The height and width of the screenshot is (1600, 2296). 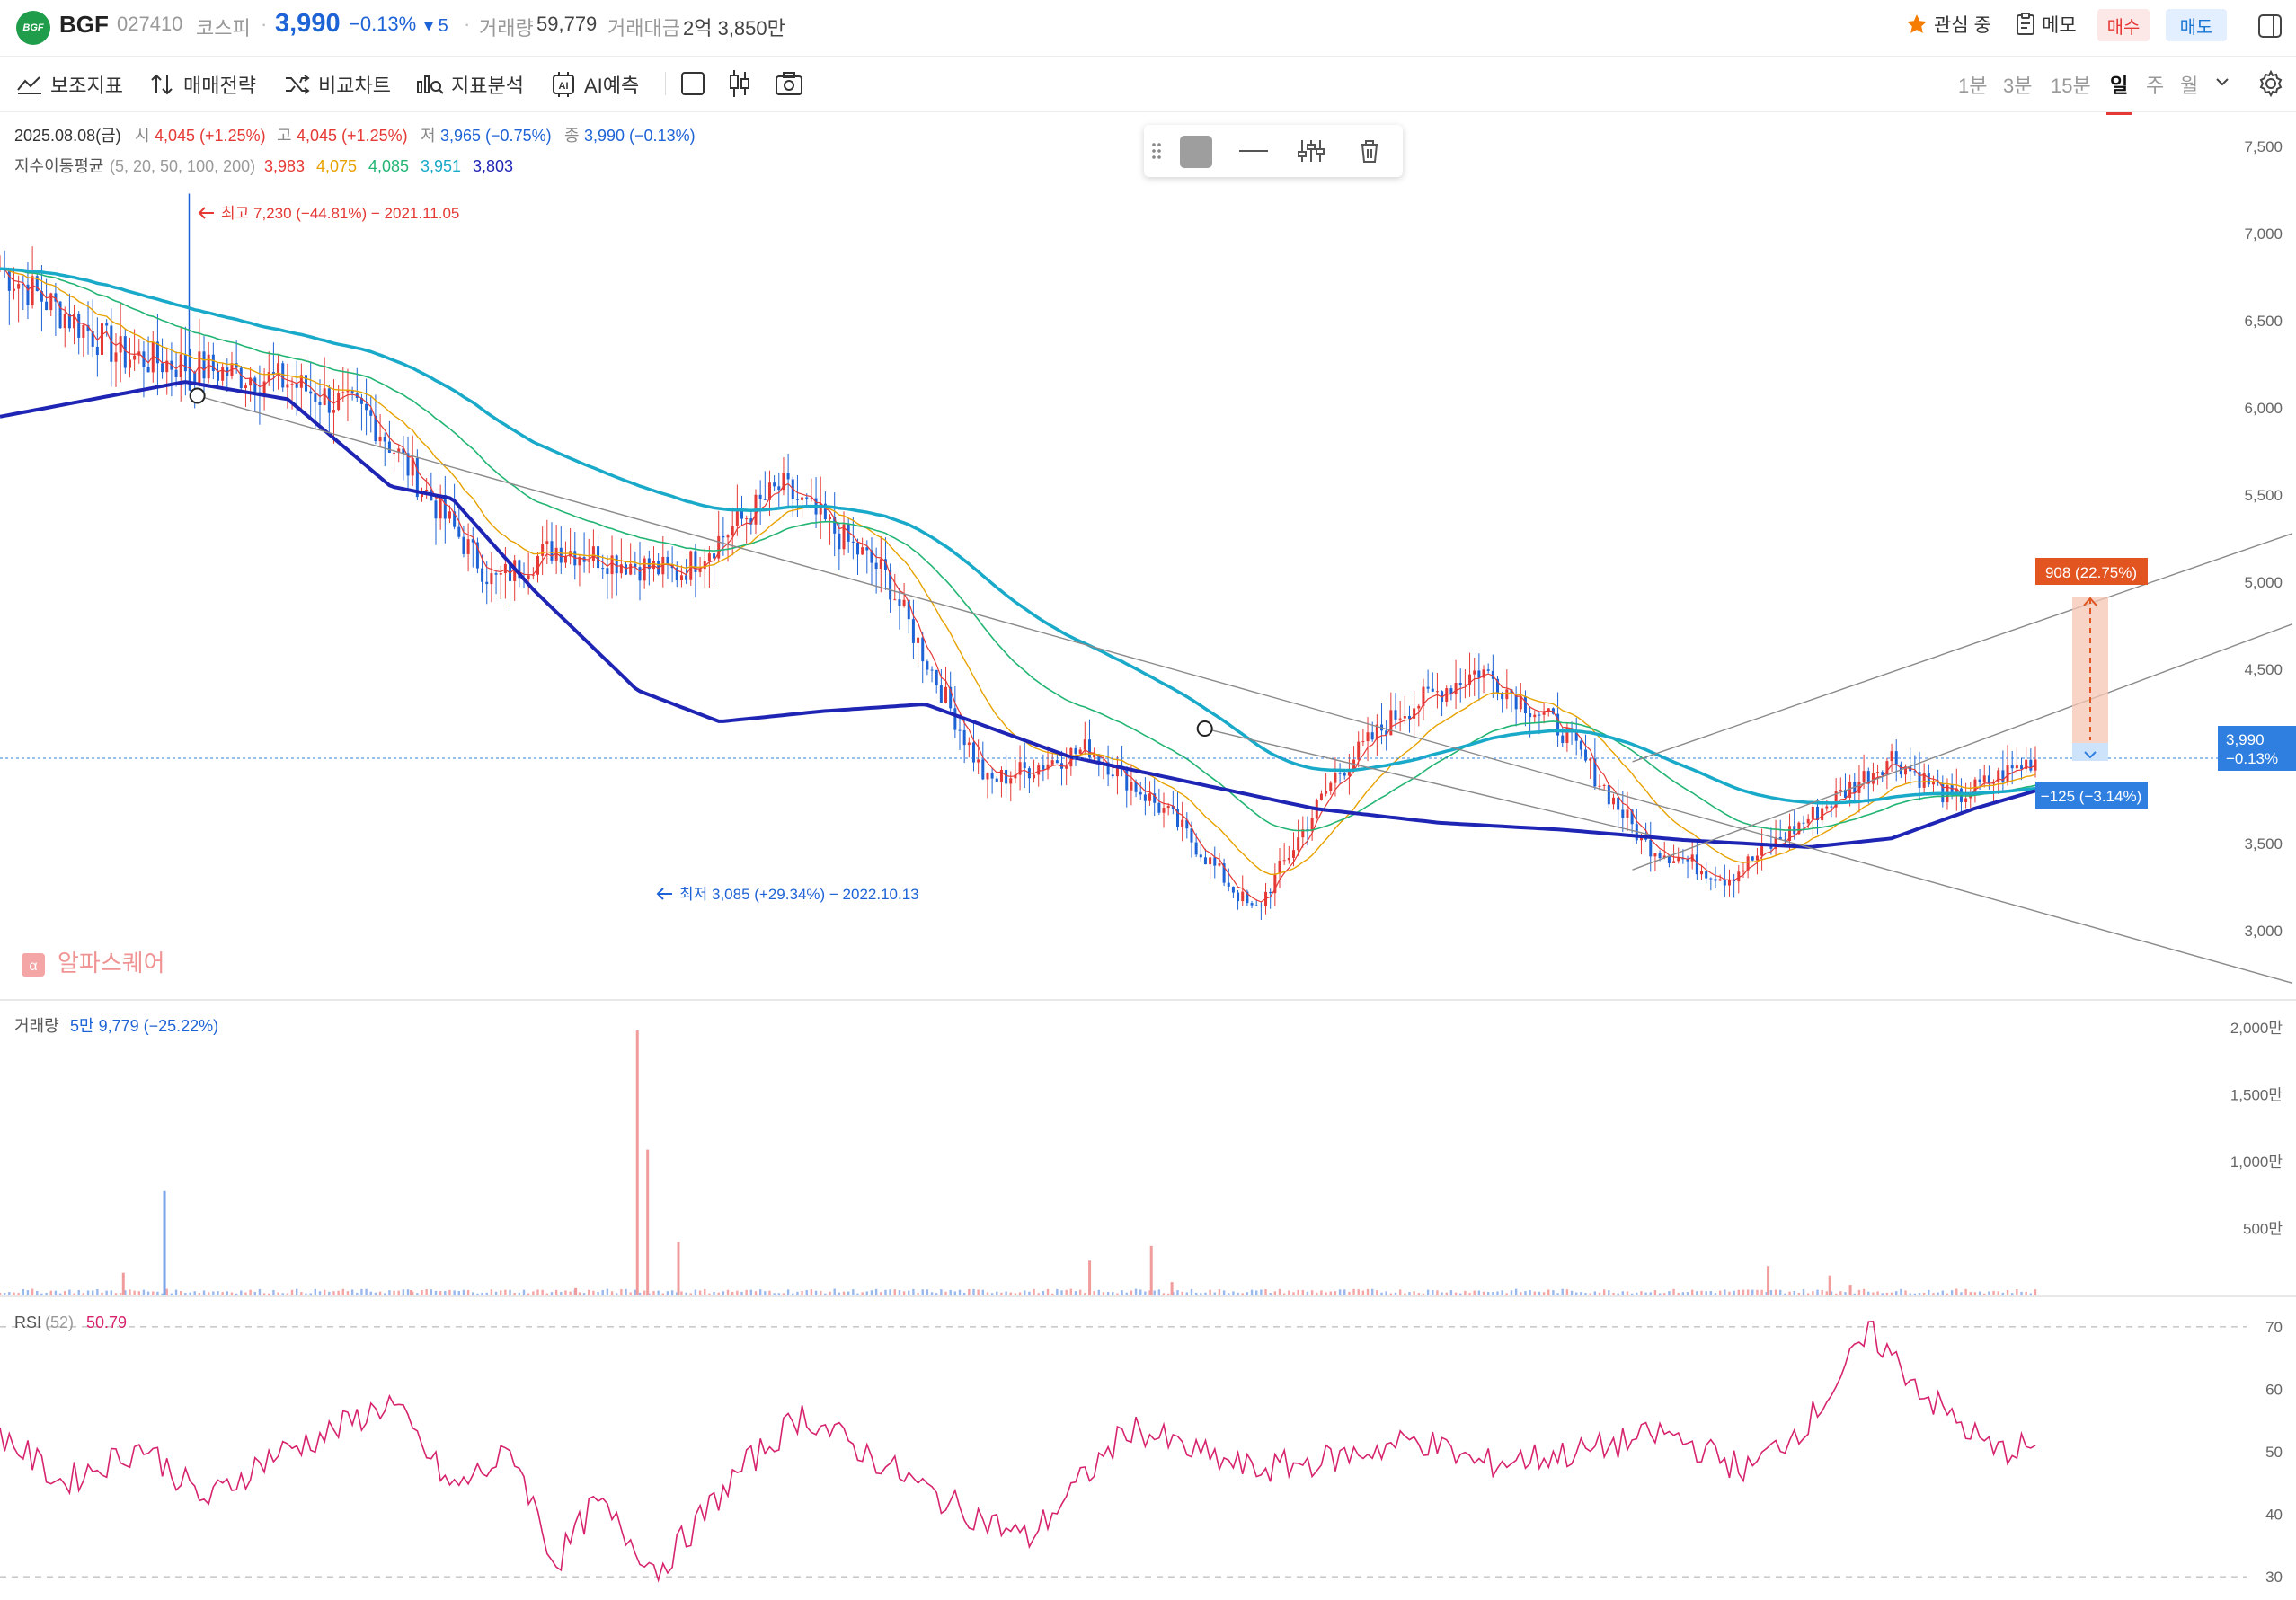 I want to click on settings-sliders-icon, so click(x=1311, y=150).